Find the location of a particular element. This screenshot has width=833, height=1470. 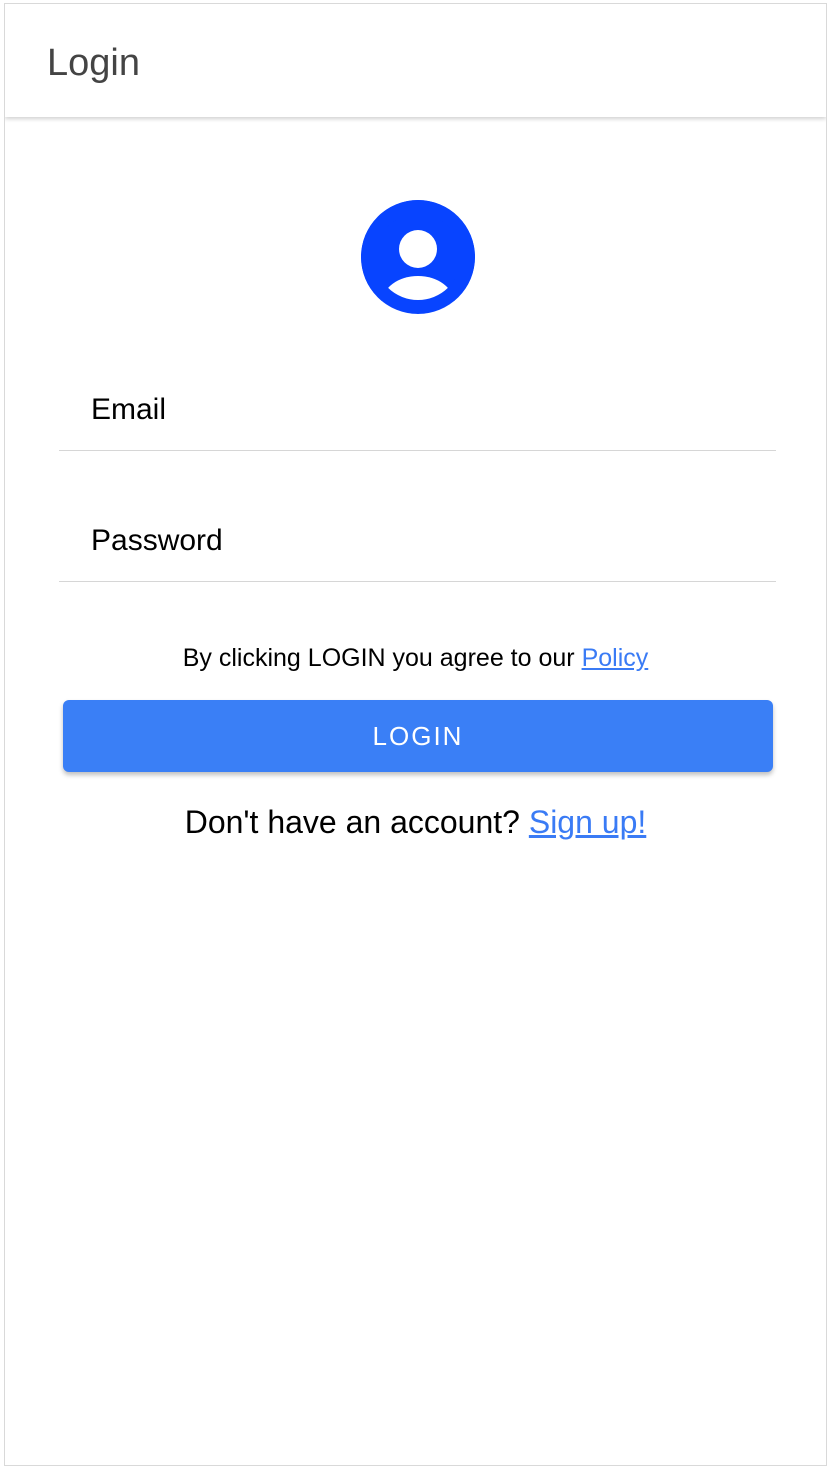

account-circle-icon is located at coordinates (418, 257).